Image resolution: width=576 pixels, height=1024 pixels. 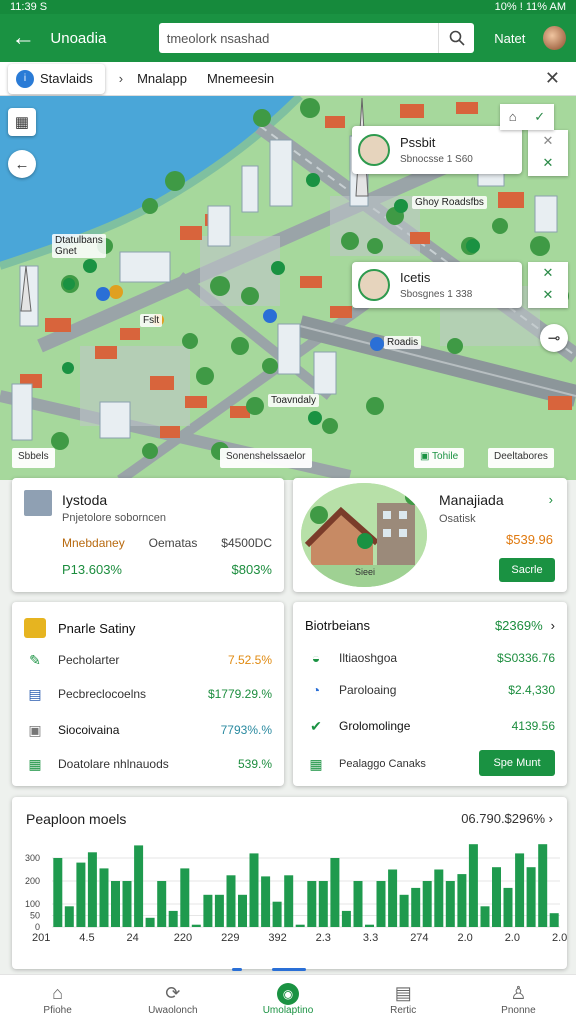 I want to click on avatar, so click(x=554, y=38).